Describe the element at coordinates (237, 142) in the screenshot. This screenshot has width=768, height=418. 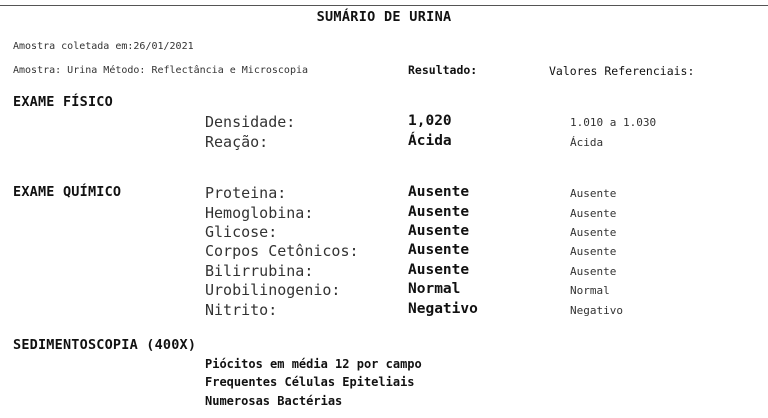
I see `physical-row-label: Reação:` at that location.